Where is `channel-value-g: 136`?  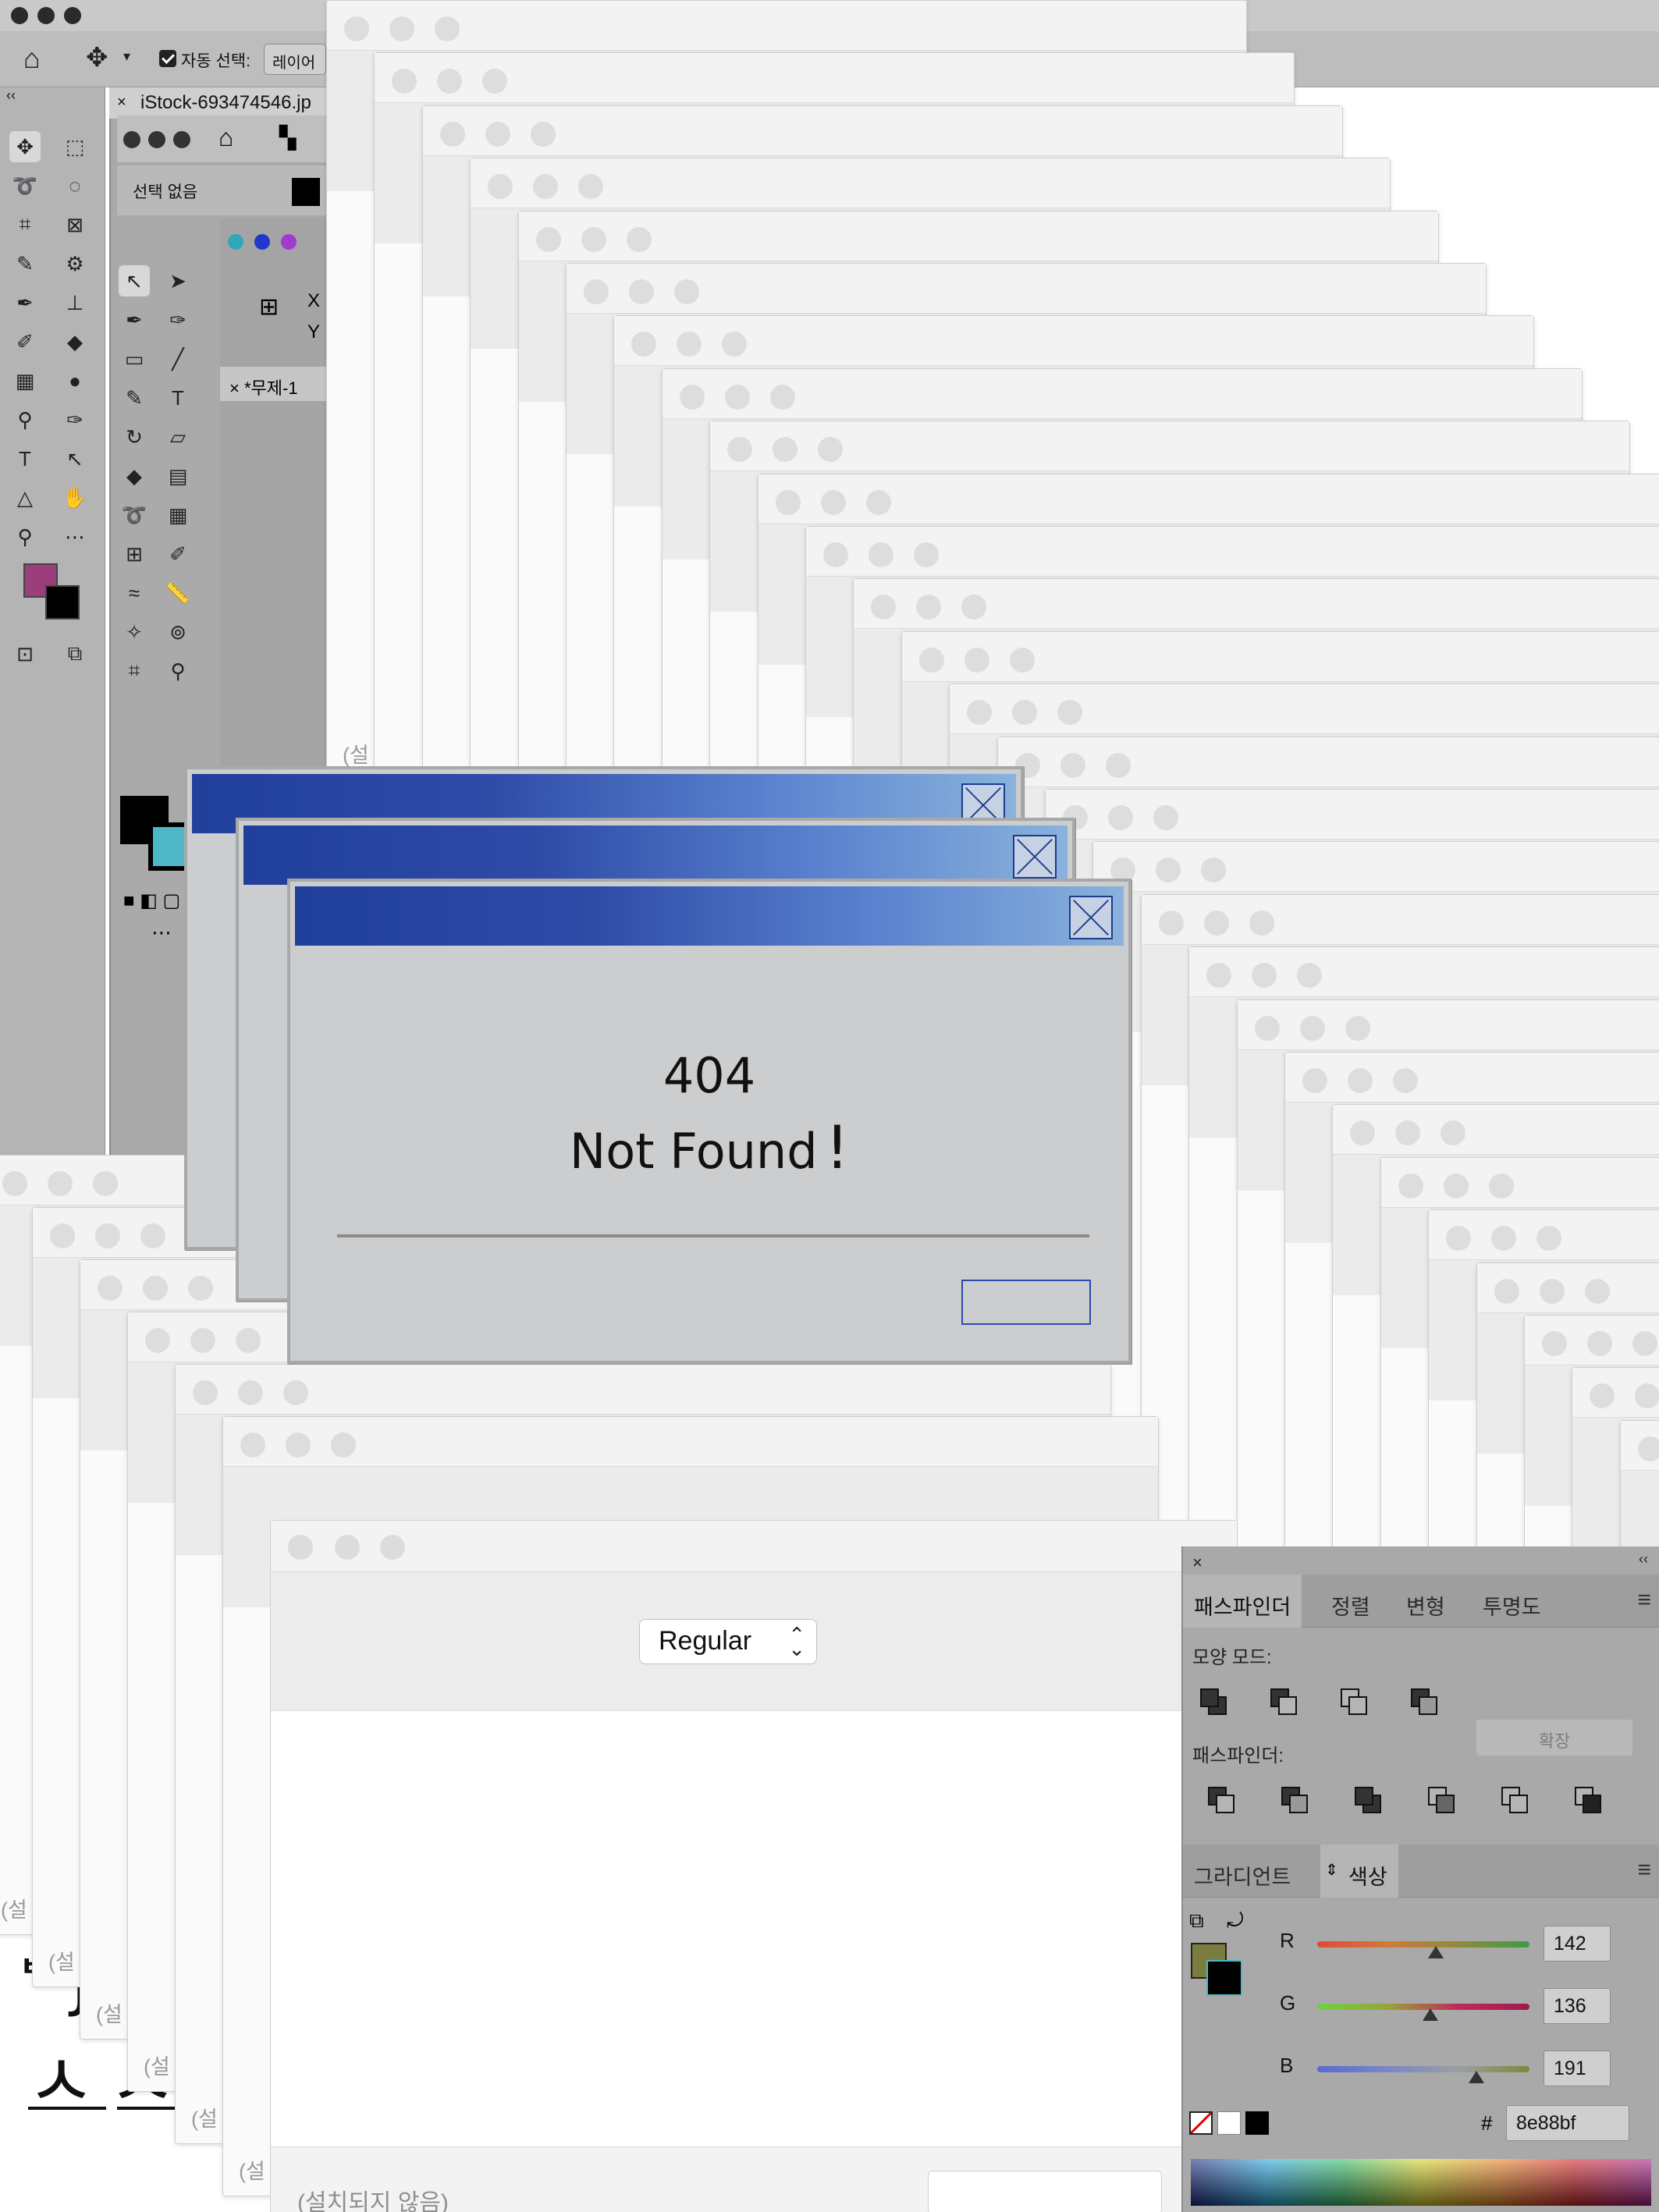 channel-value-g: 136 is located at coordinates (1577, 2006).